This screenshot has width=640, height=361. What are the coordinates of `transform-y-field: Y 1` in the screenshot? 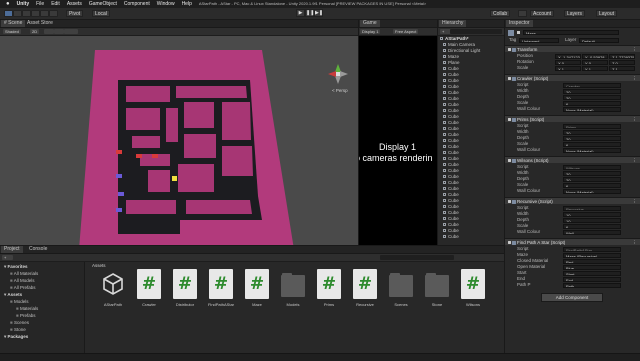 It's located at (595, 68).